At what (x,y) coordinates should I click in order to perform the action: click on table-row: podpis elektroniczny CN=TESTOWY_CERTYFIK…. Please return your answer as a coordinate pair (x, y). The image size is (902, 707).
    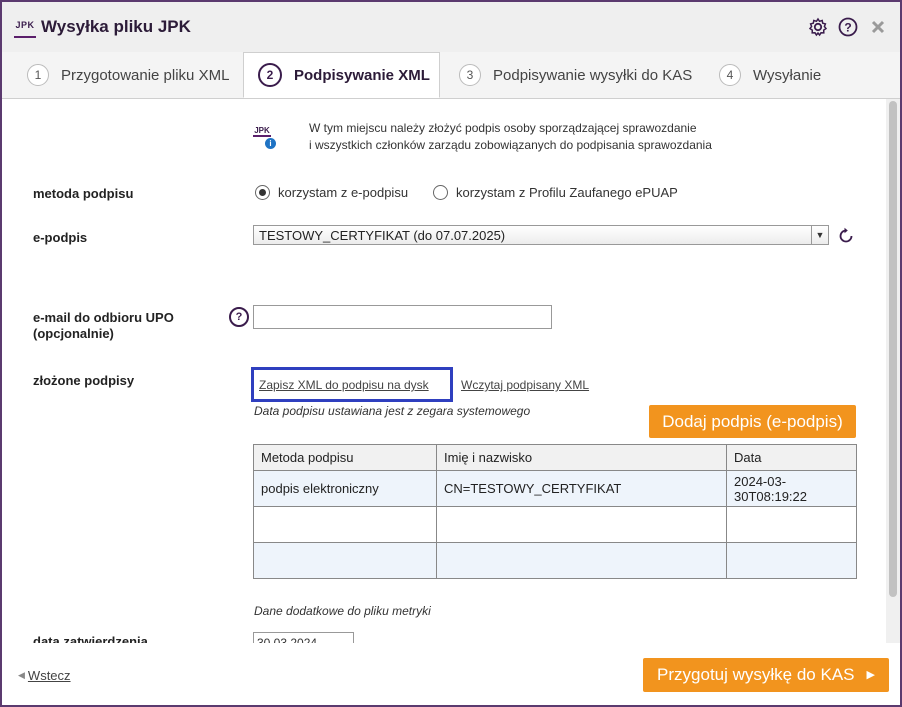
    Looking at the image, I should click on (555, 488).